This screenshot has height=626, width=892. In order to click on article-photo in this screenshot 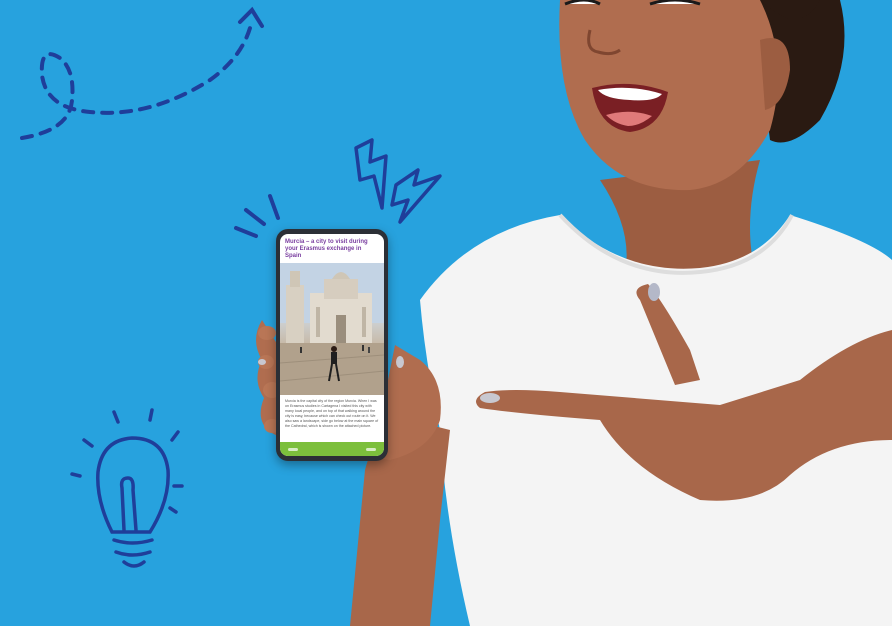, I will do `click(332, 329)`.